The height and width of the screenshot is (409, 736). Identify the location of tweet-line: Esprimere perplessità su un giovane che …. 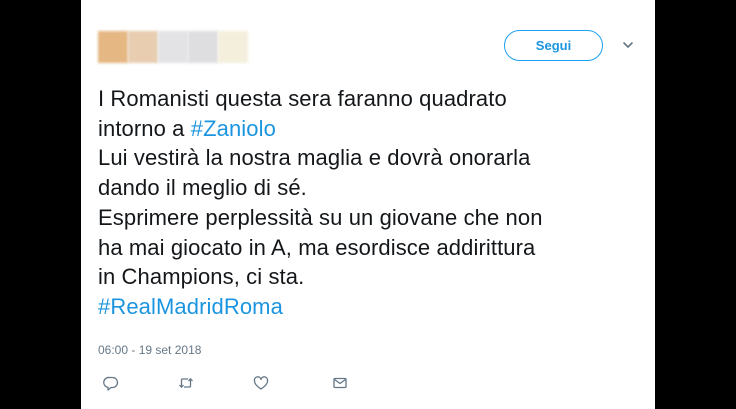
(320, 217).